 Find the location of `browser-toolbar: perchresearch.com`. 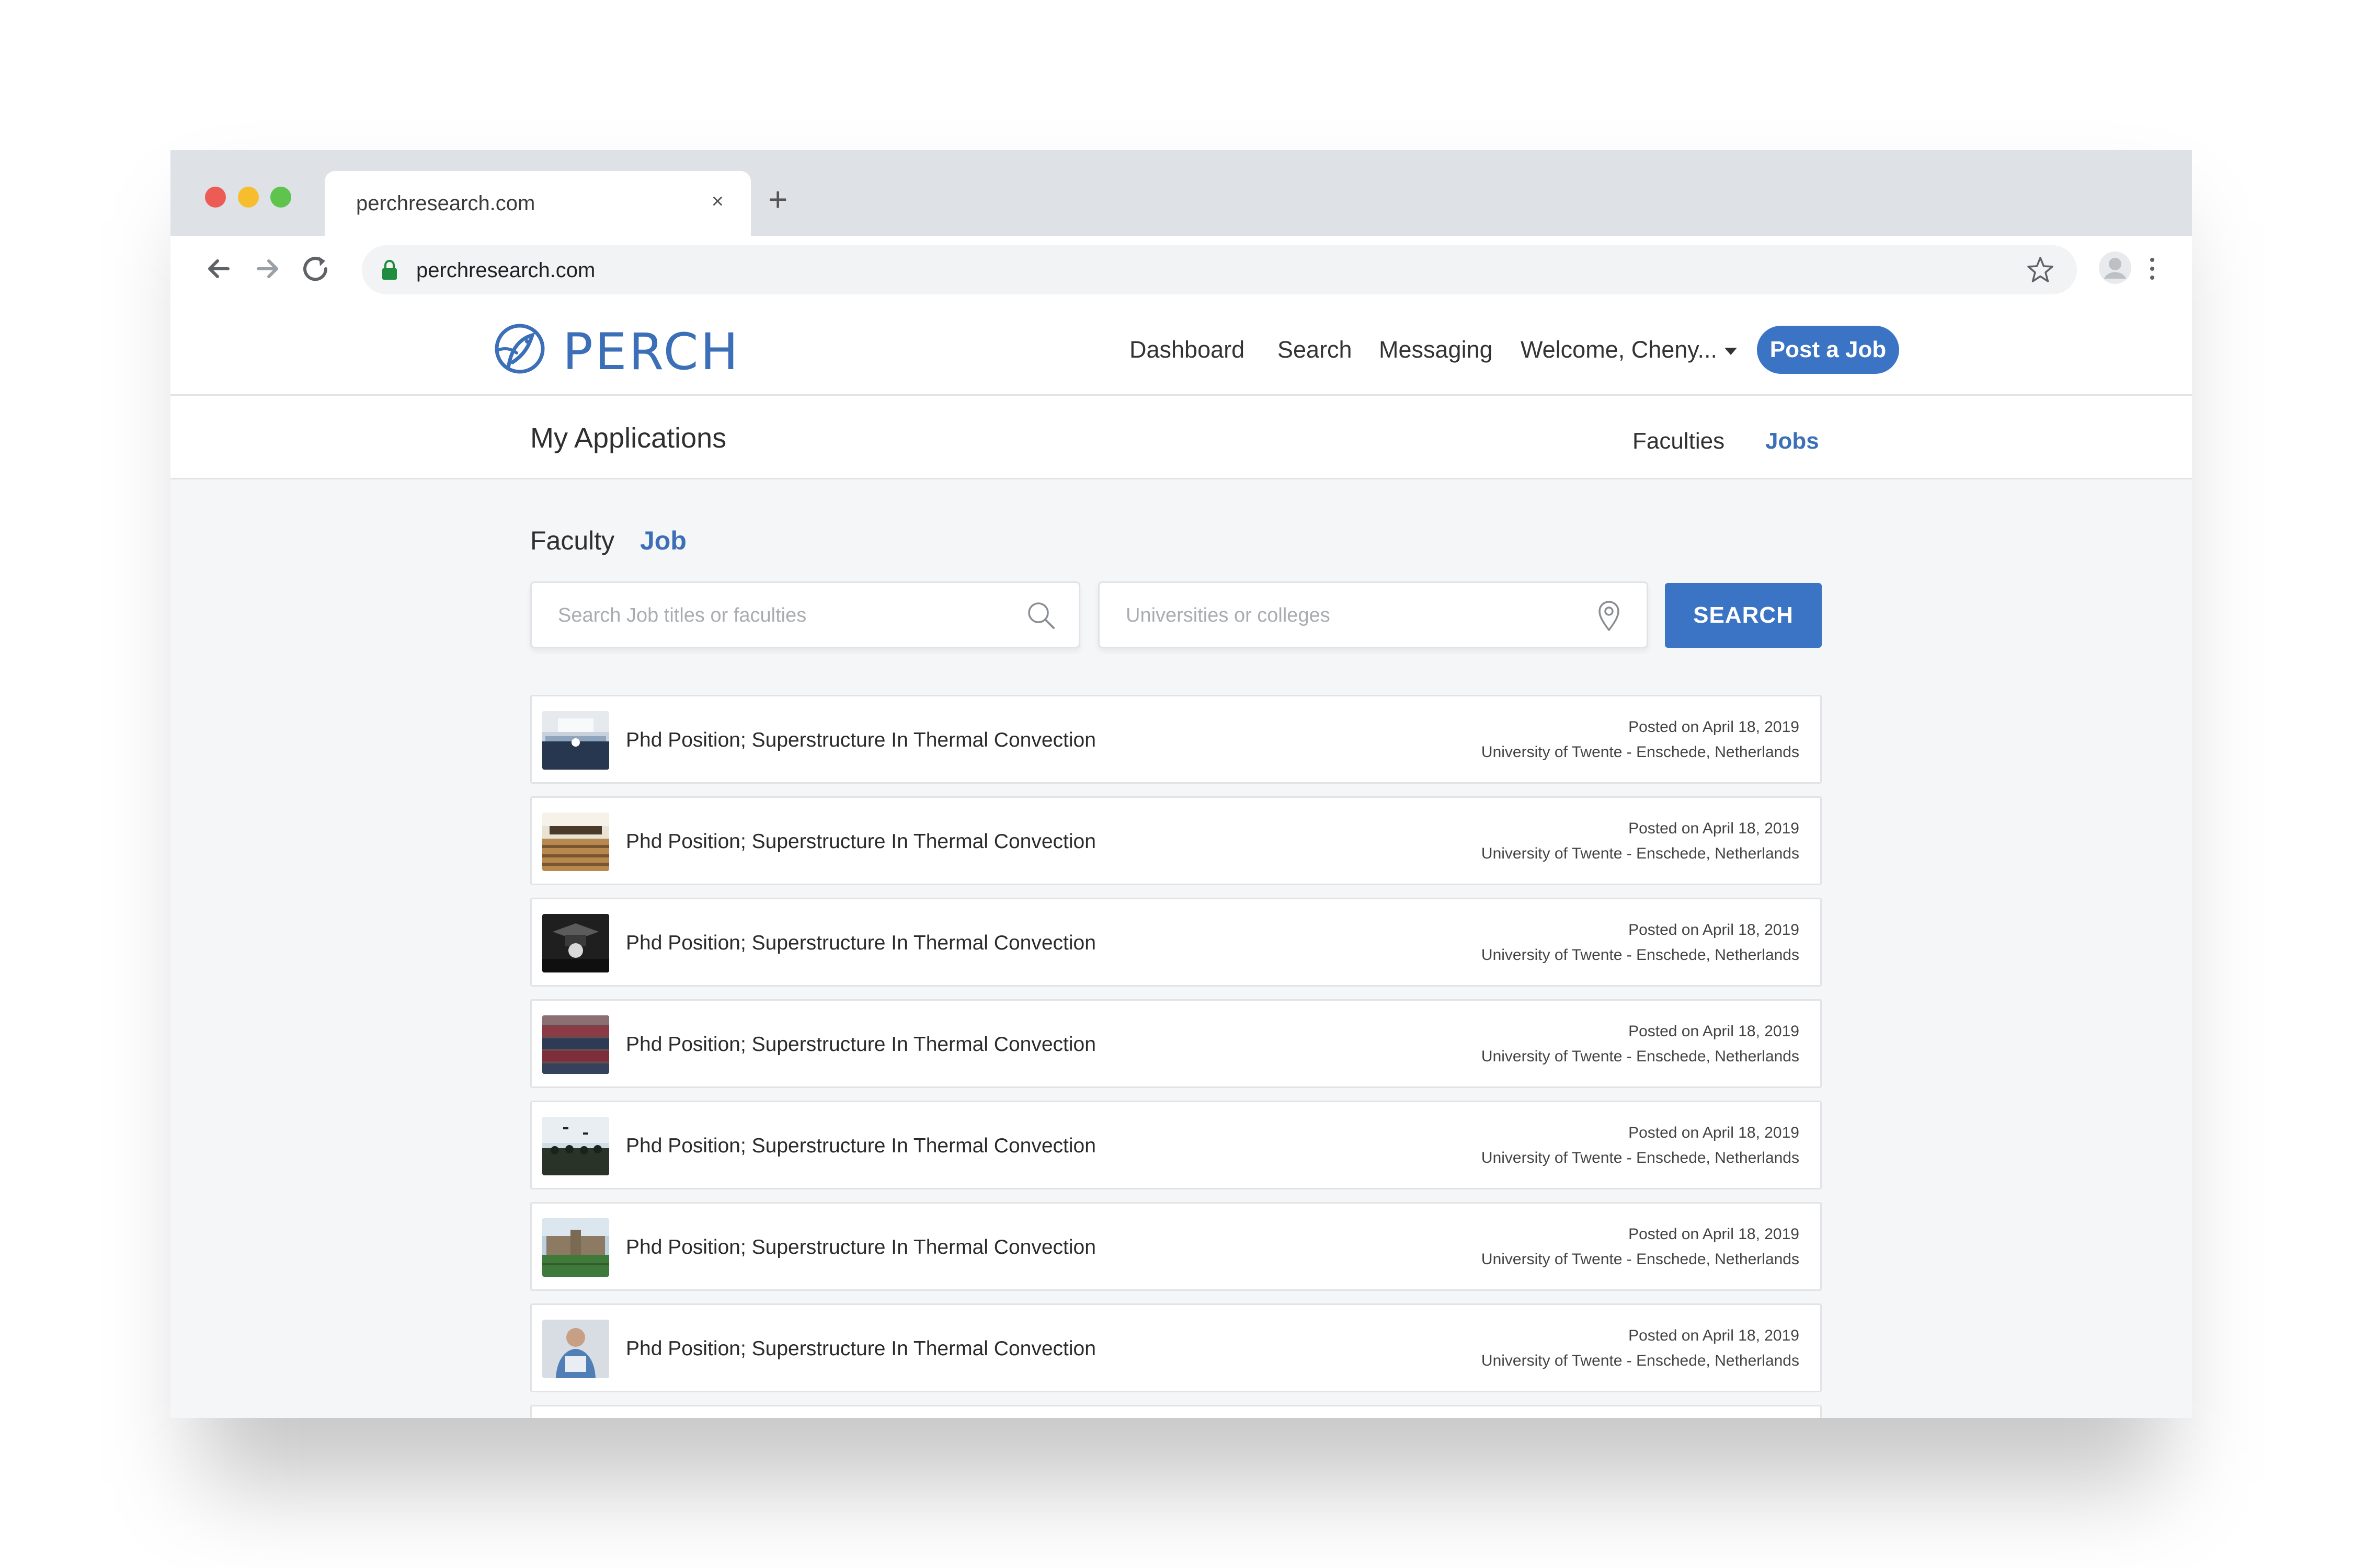

browser-toolbar: perchresearch.com is located at coordinates (1181, 270).